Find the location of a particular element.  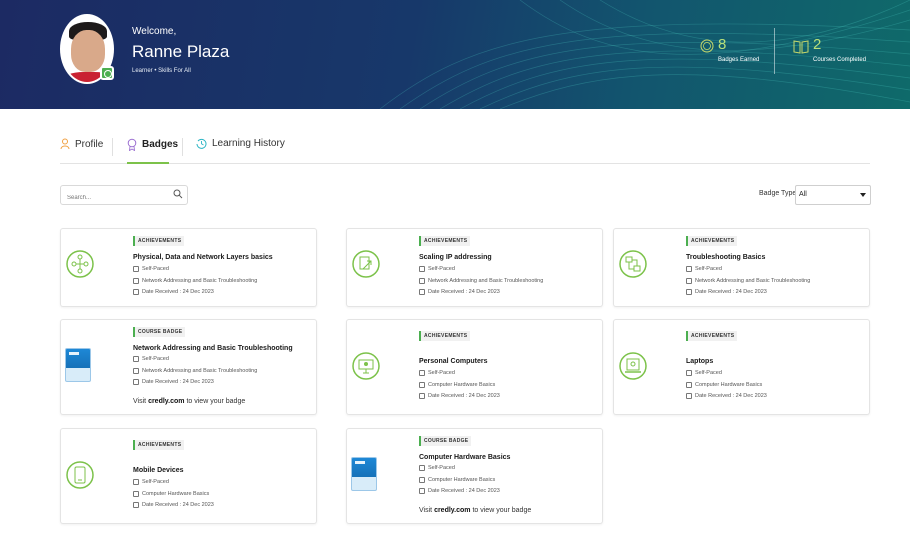

badge-type-value: All is located at coordinates (803, 194).